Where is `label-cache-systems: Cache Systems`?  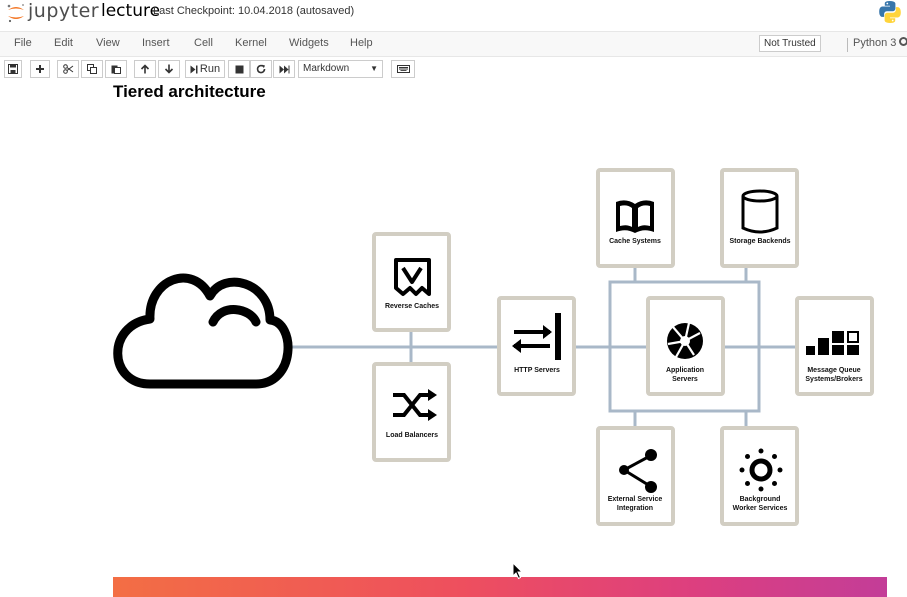 label-cache-systems: Cache Systems is located at coordinates (635, 241).